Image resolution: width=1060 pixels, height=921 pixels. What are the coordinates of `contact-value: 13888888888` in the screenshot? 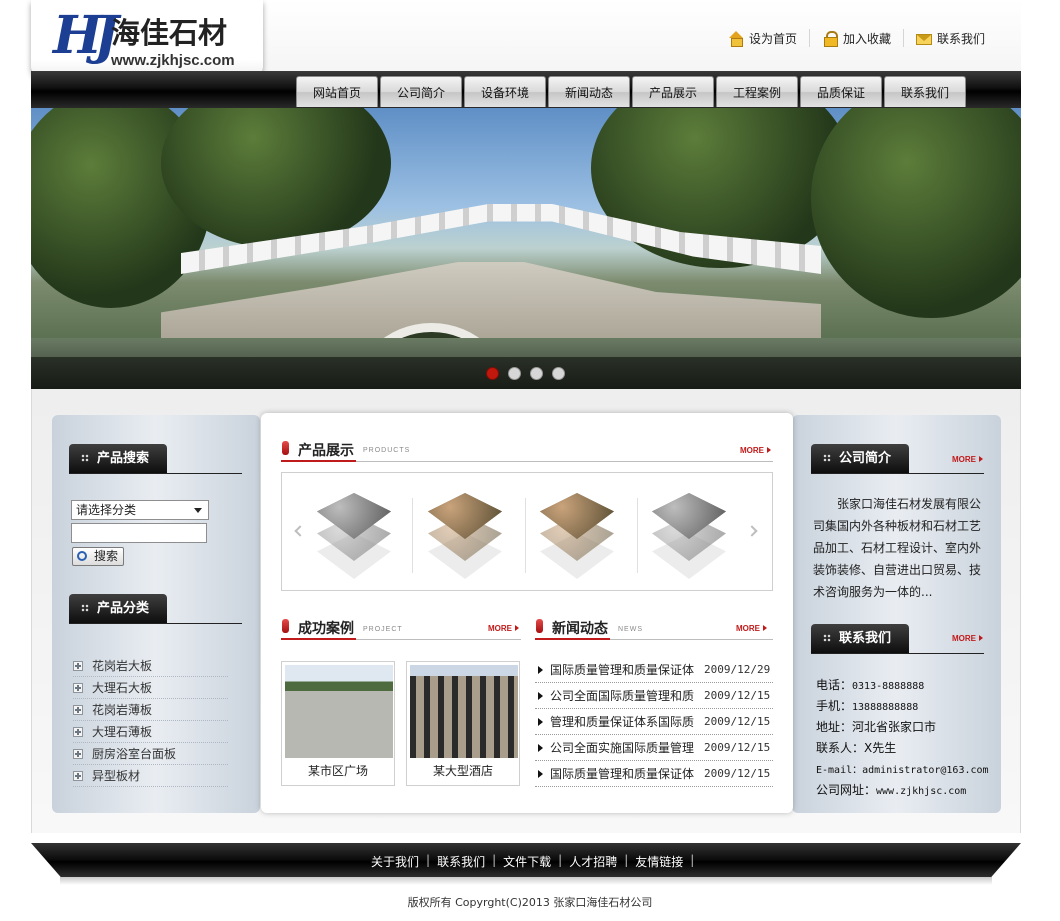 It's located at (885, 707).